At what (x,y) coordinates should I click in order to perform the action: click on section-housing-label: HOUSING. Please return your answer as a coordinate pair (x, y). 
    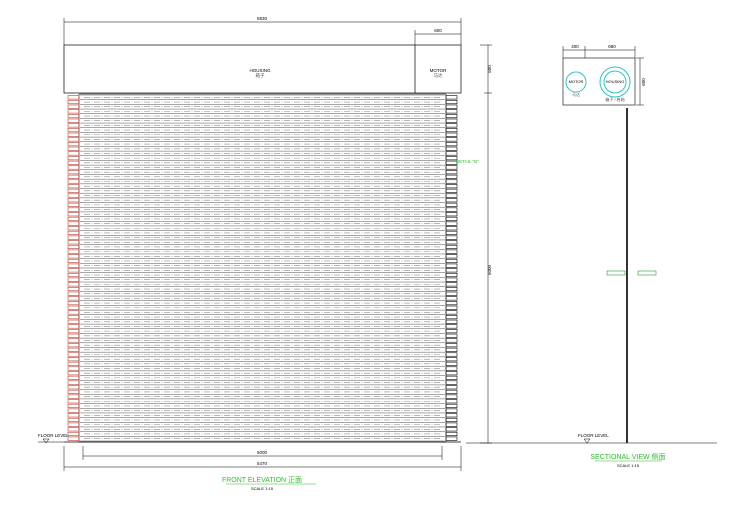
    Looking at the image, I should click on (615, 81).